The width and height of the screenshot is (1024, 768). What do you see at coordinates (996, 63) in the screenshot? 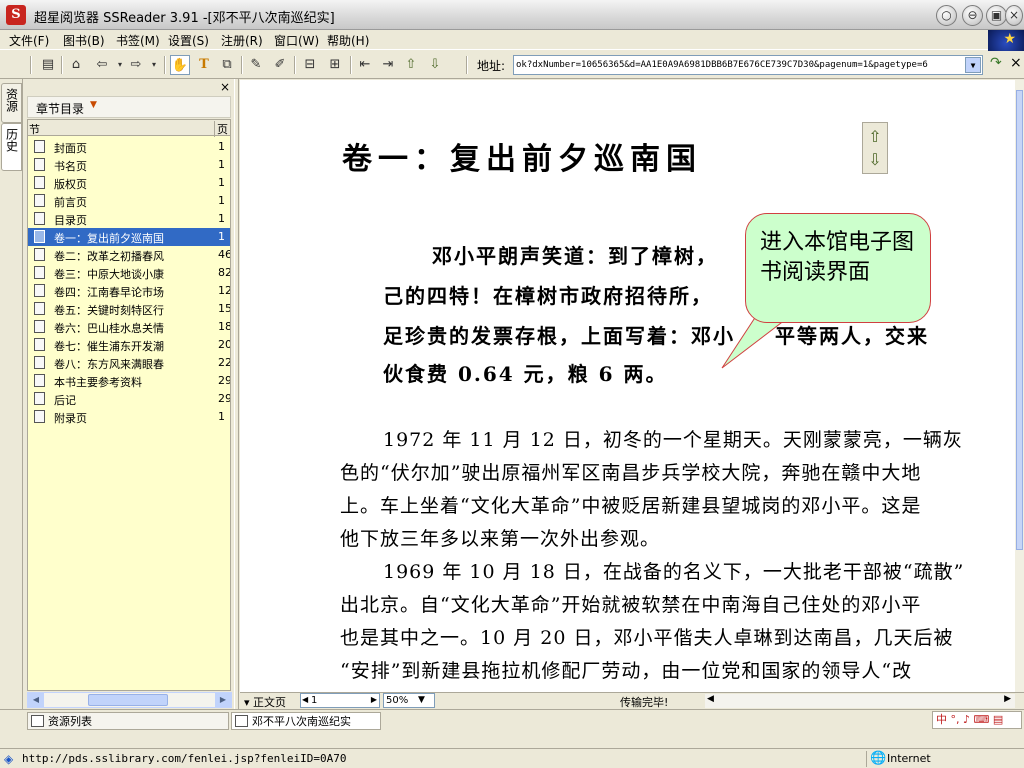
I see `go-arrow-icon: ↷` at bounding box center [996, 63].